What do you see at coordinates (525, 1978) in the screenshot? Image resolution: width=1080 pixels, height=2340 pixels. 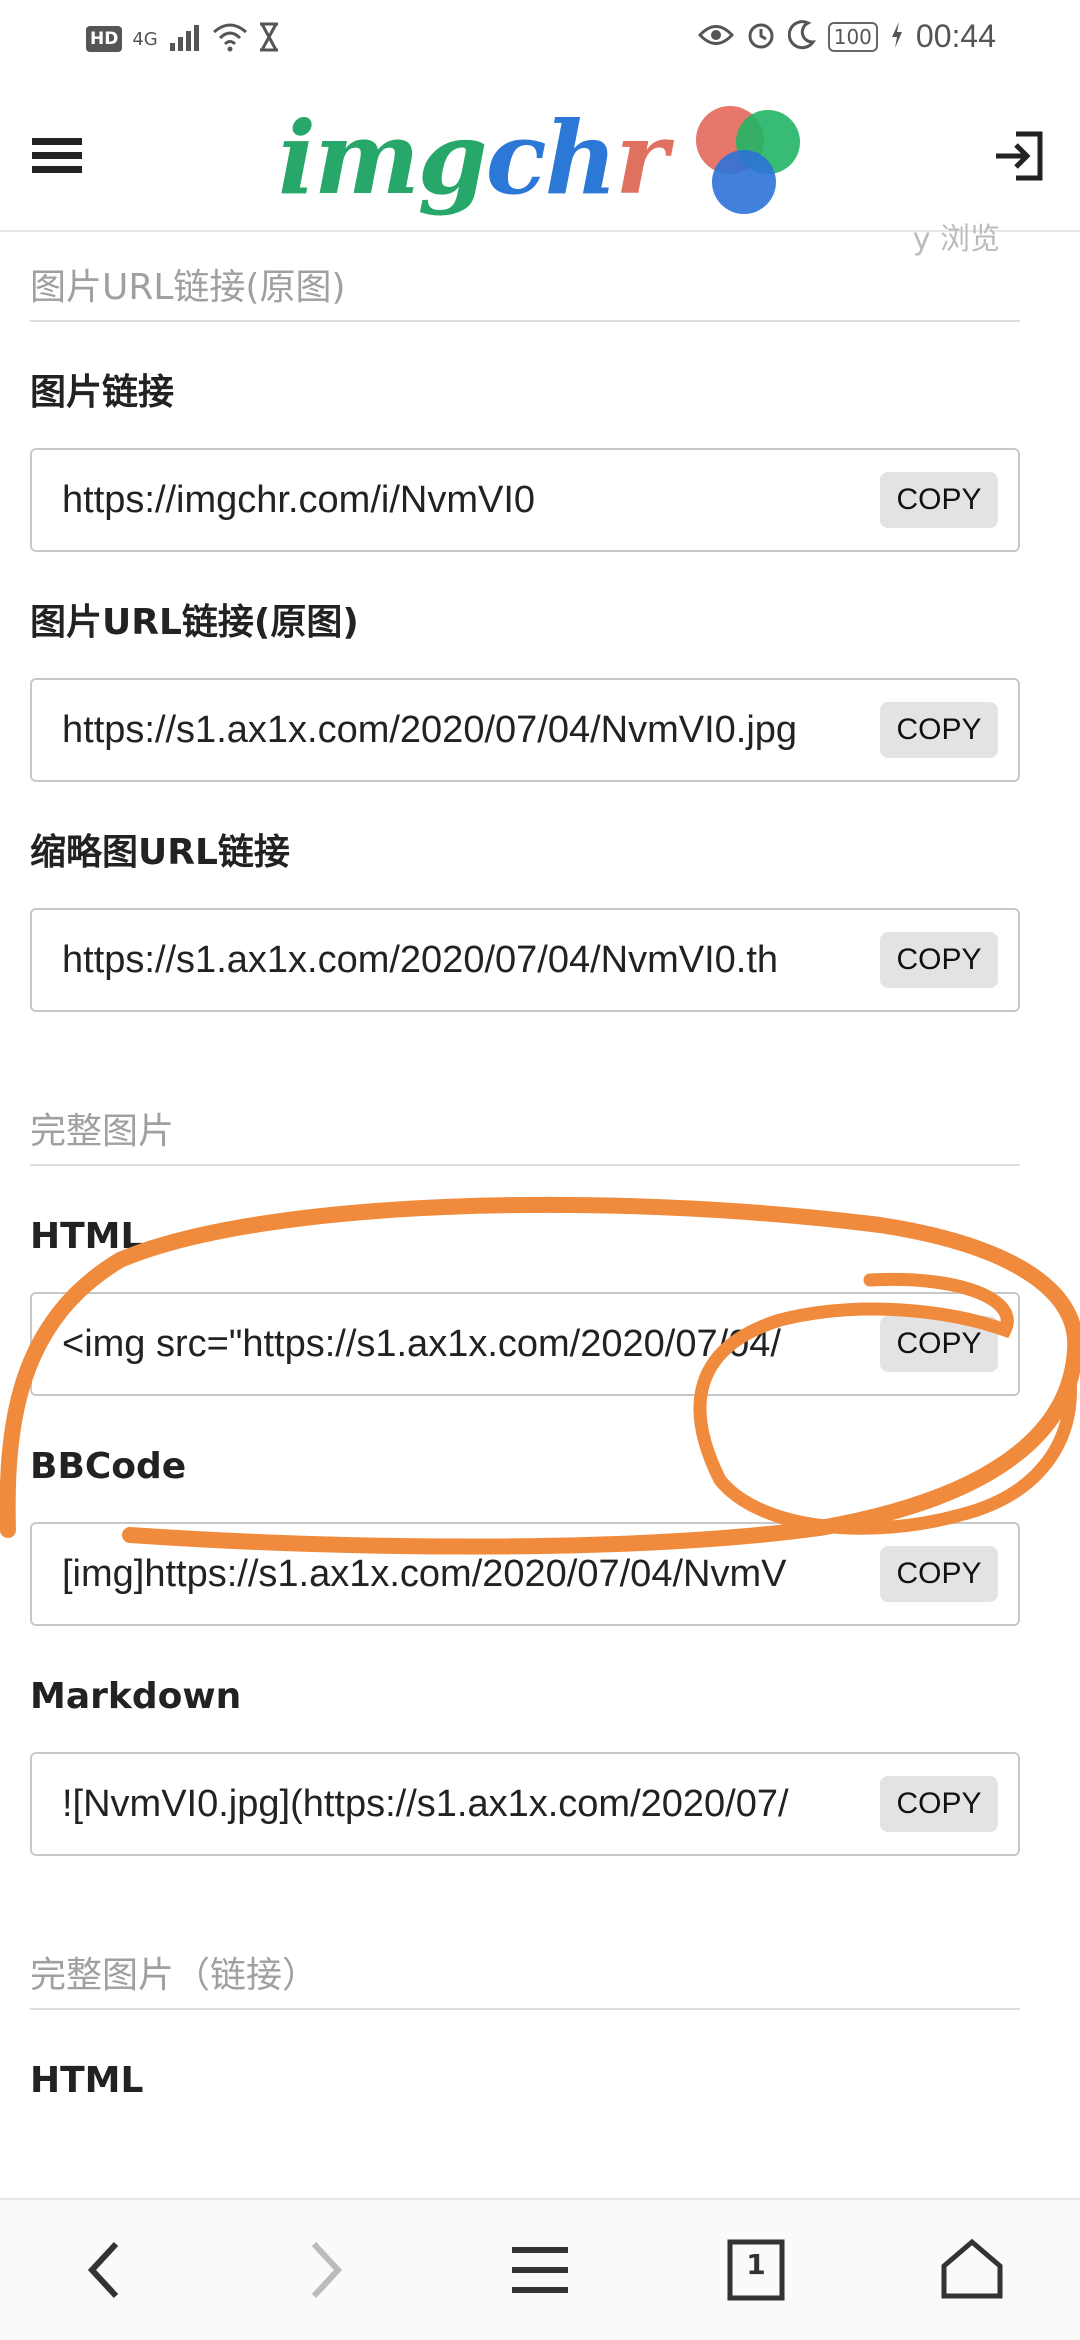 I see `section-title-full-image-link: 完整图片（链接）` at bounding box center [525, 1978].